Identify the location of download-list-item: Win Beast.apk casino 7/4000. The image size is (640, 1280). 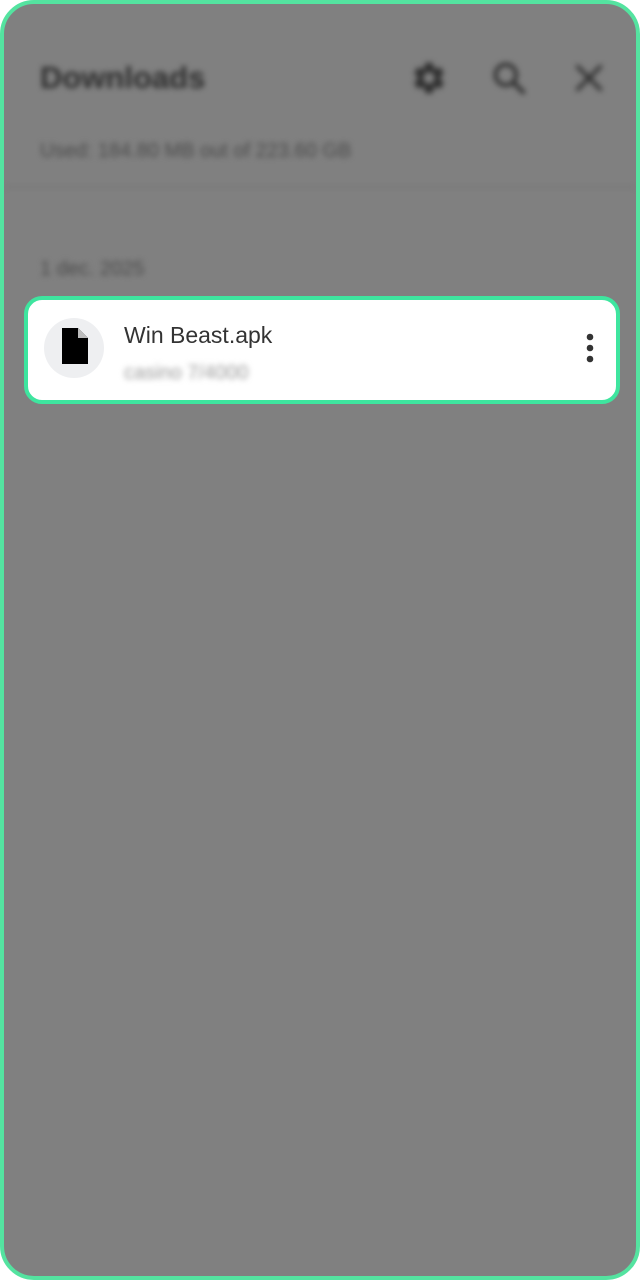
(322, 350).